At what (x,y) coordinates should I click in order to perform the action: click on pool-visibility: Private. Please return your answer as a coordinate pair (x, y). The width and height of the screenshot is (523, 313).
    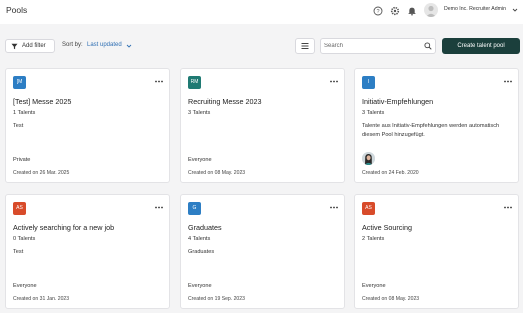
    Looking at the image, I should click on (22, 160).